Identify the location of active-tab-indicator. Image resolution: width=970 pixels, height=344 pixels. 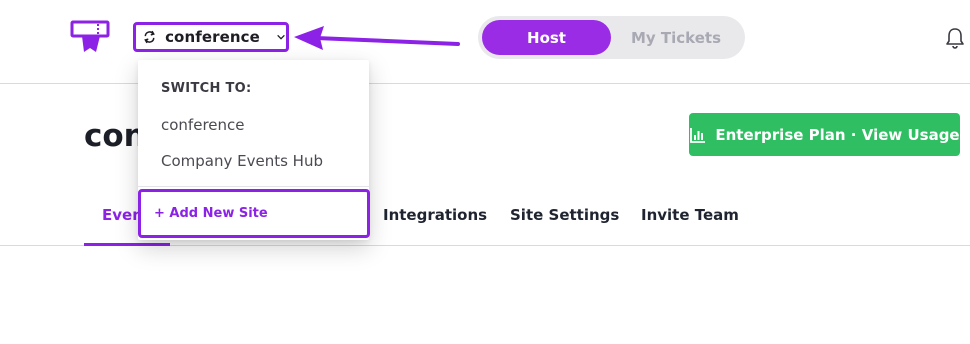
(127, 244).